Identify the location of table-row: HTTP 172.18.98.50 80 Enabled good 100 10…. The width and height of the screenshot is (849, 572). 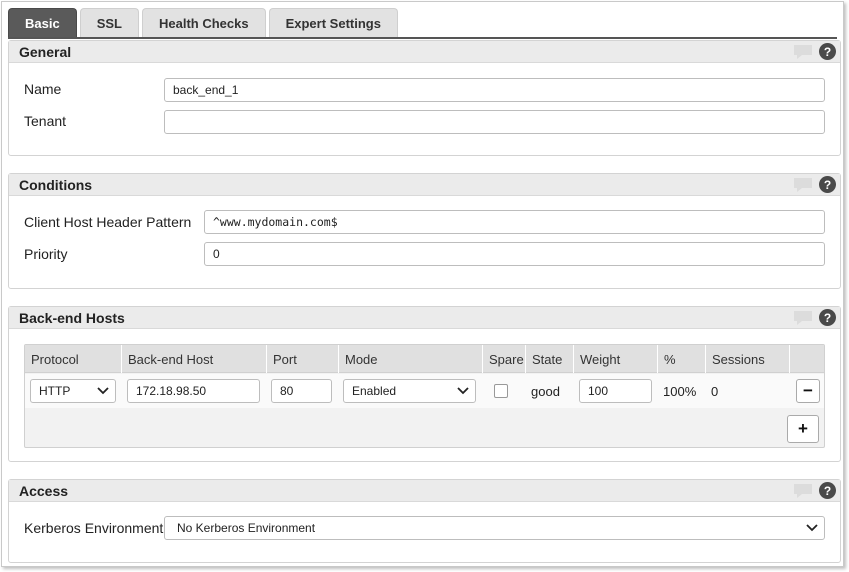
(424, 391).